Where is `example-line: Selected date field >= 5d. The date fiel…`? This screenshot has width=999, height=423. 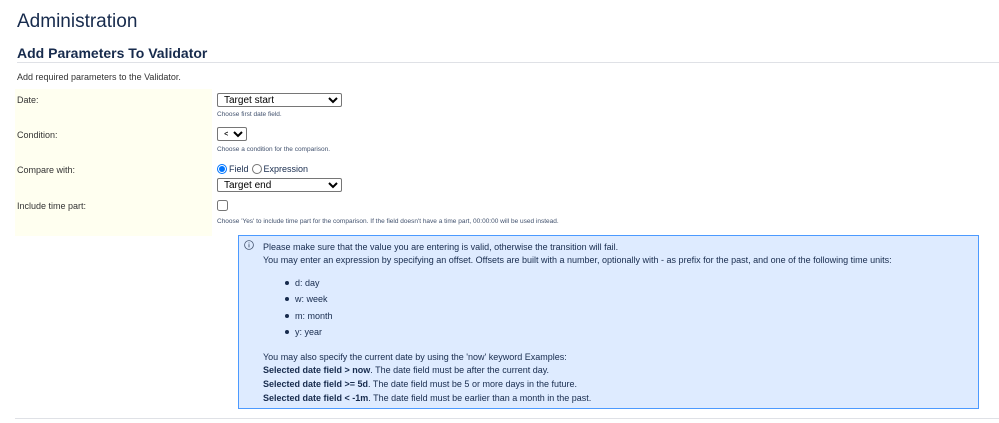 example-line: Selected date field >= 5d. The date fiel… is located at coordinates (420, 384).